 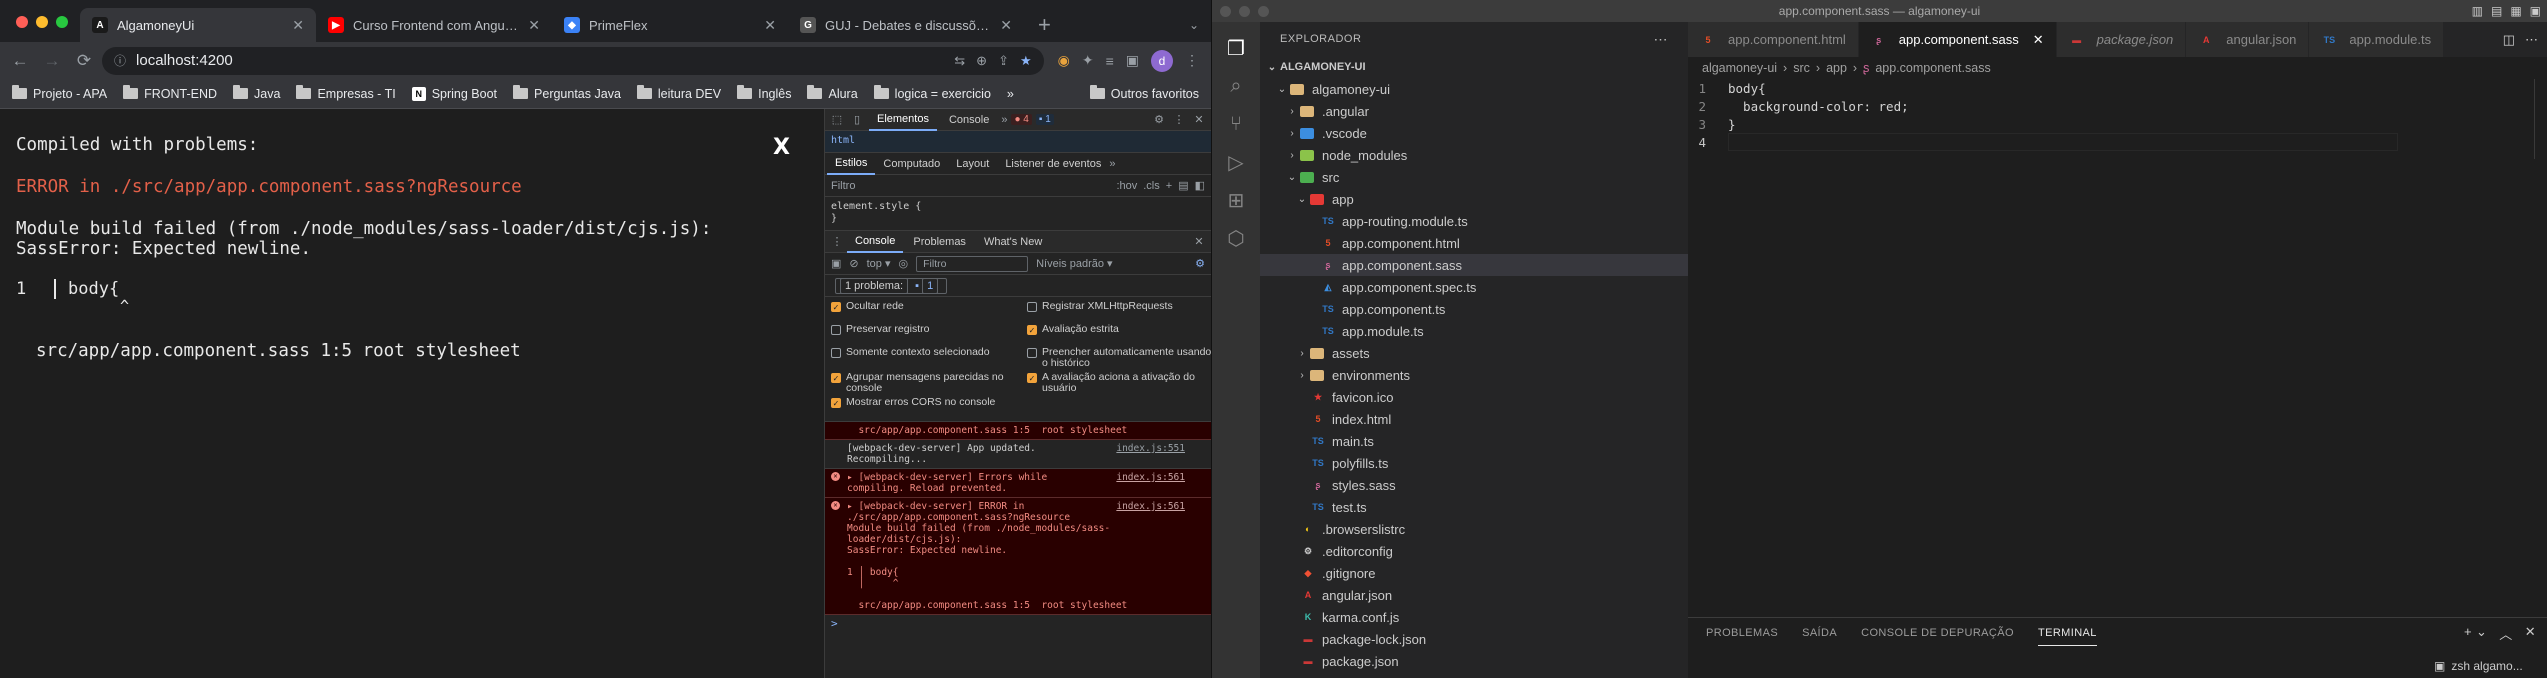 What do you see at coordinates (906, 25) in the screenshot?
I see `browser-tab: G GUJ - Debates e discussões s ✕` at bounding box center [906, 25].